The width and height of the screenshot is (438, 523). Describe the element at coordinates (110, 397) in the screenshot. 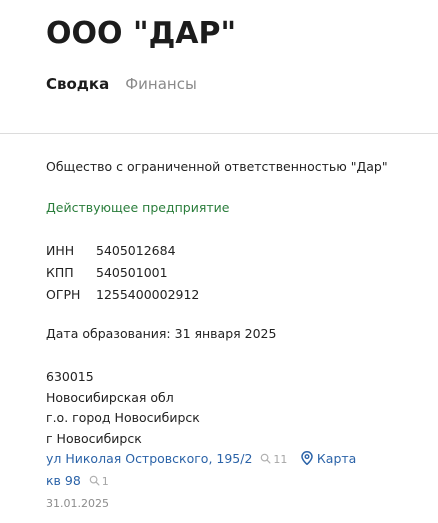

I see `address-region: Новосибирская обл` at that location.